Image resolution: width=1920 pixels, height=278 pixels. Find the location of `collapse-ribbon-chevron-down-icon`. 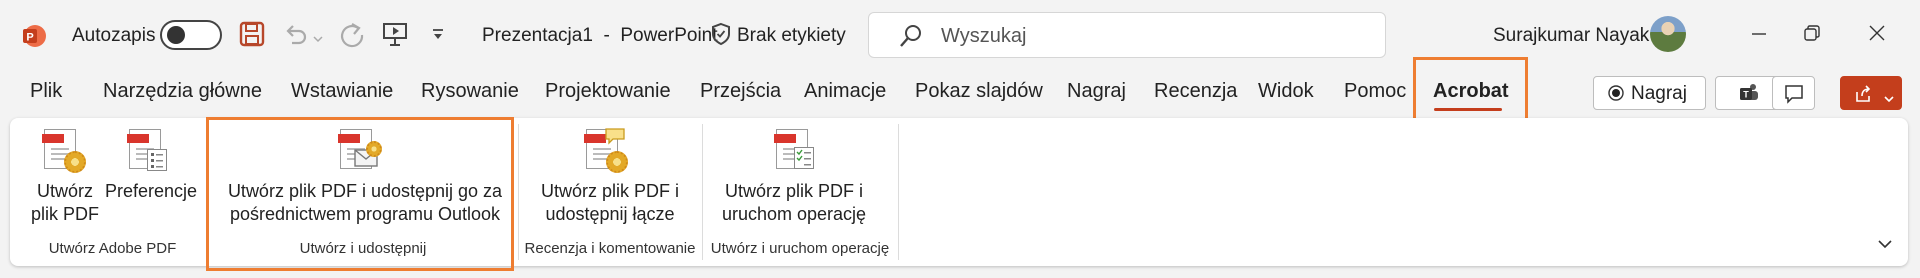

collapse-ribbon-chevron-down-icon is located at coordinates (1885, 243).